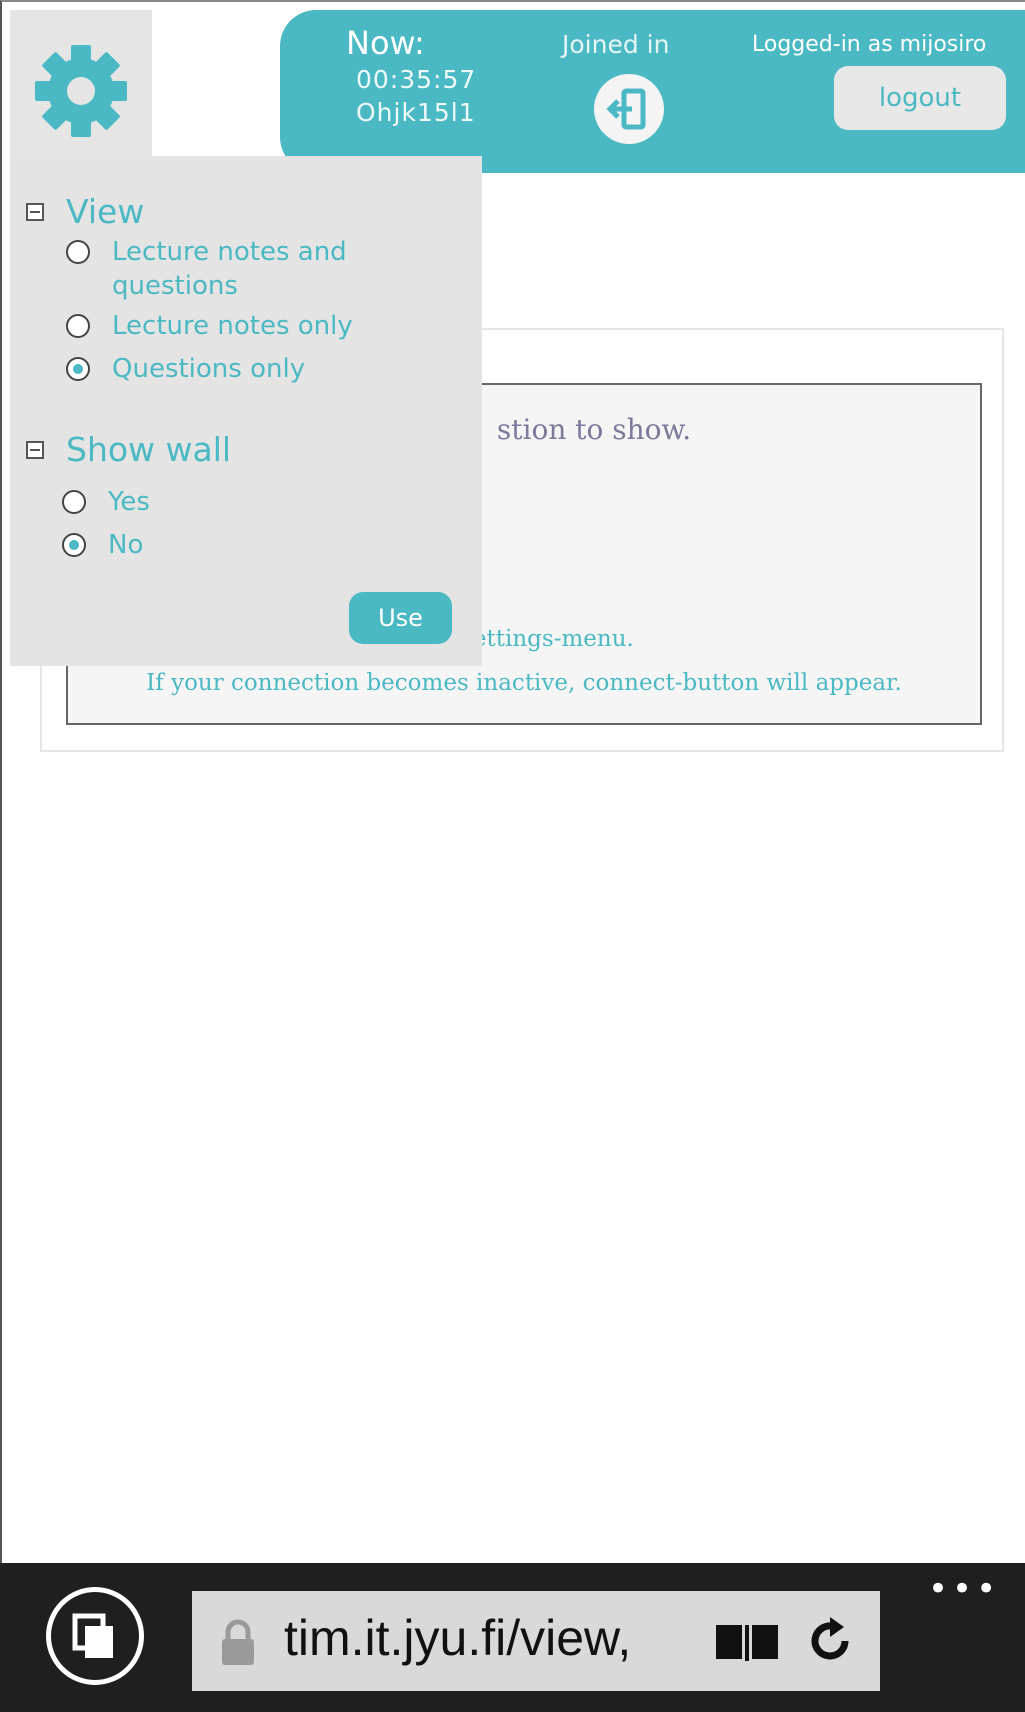  I want to click on more-menu-button: •••, so click(964, 1589).